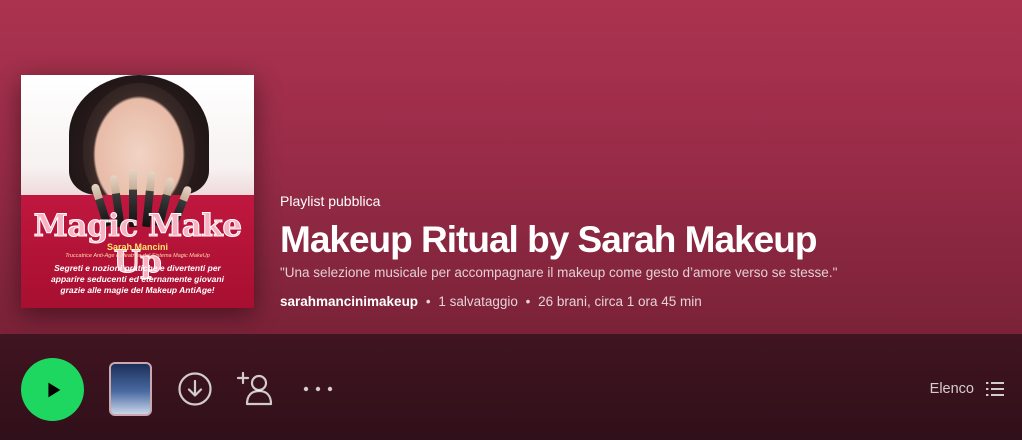 Image resolution: width=1022 pixels, height=440 pixels. I want to click on play-icon, so click(53, 389).